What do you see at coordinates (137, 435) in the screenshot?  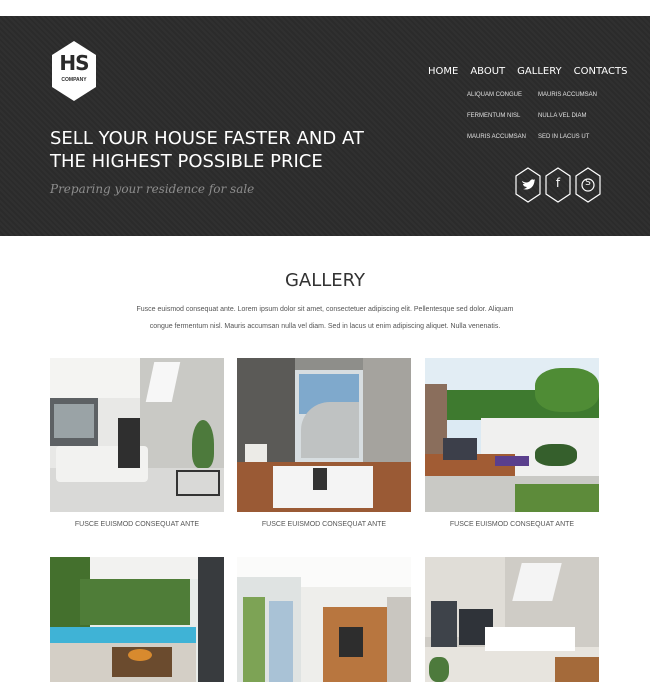 I see `gallery-photo-living-room` at bounding box center [137, 435].